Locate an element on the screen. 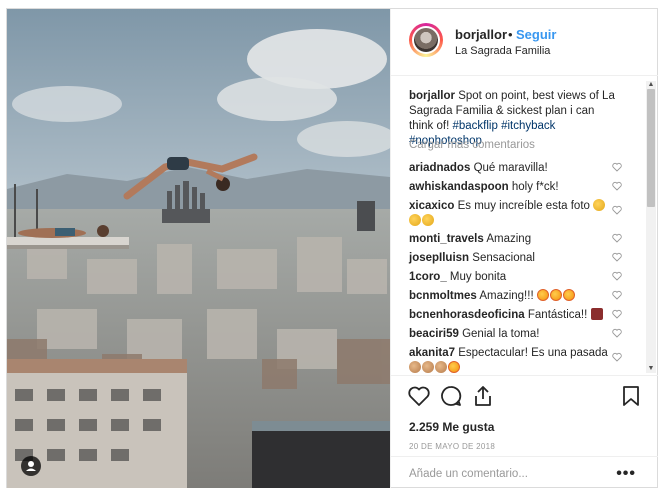 This screenshot has width=666, height=498. comment-text: Sensacional is located at coordinates (503, 258).